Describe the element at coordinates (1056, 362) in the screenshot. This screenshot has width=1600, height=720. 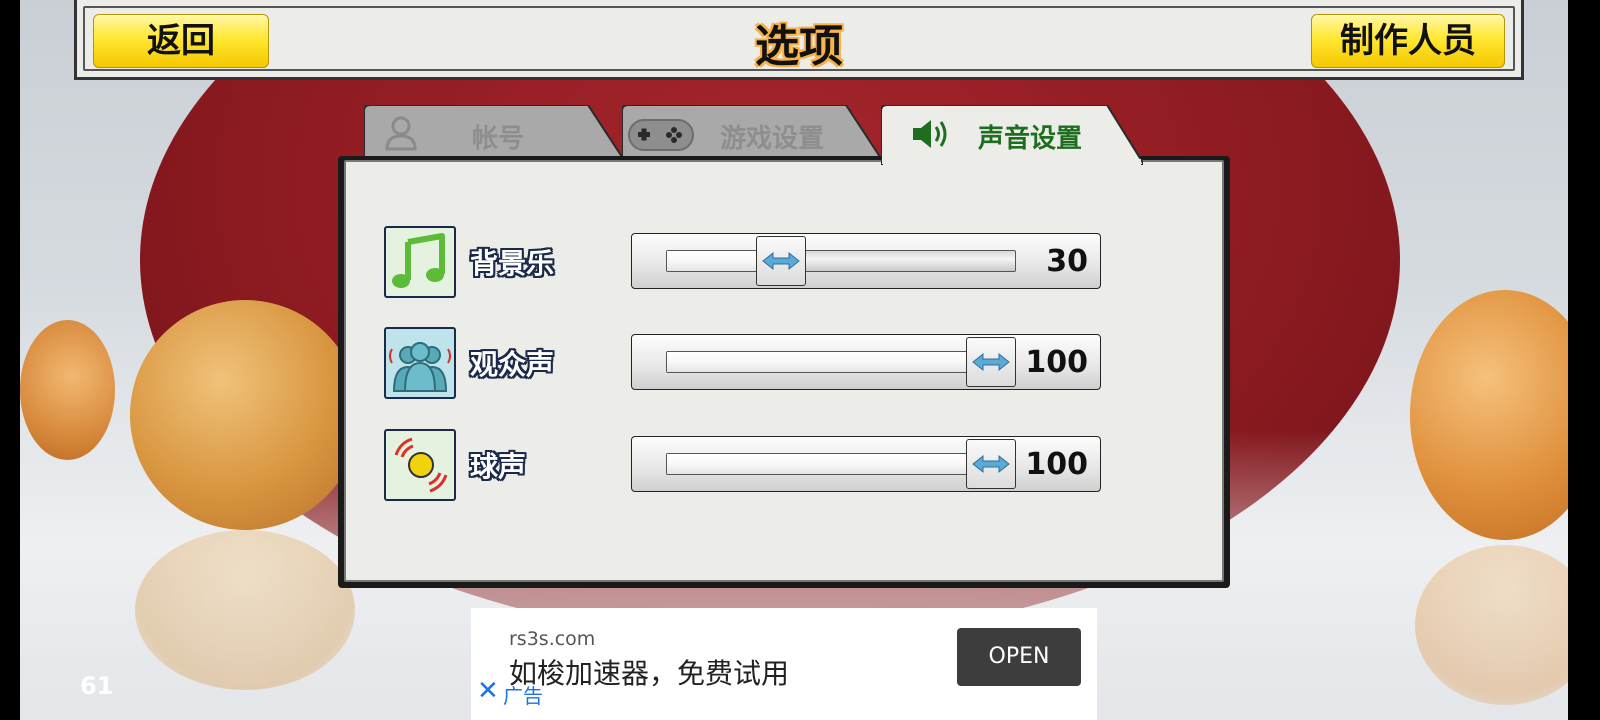
I see `audience-volume-value: 100` at that location.